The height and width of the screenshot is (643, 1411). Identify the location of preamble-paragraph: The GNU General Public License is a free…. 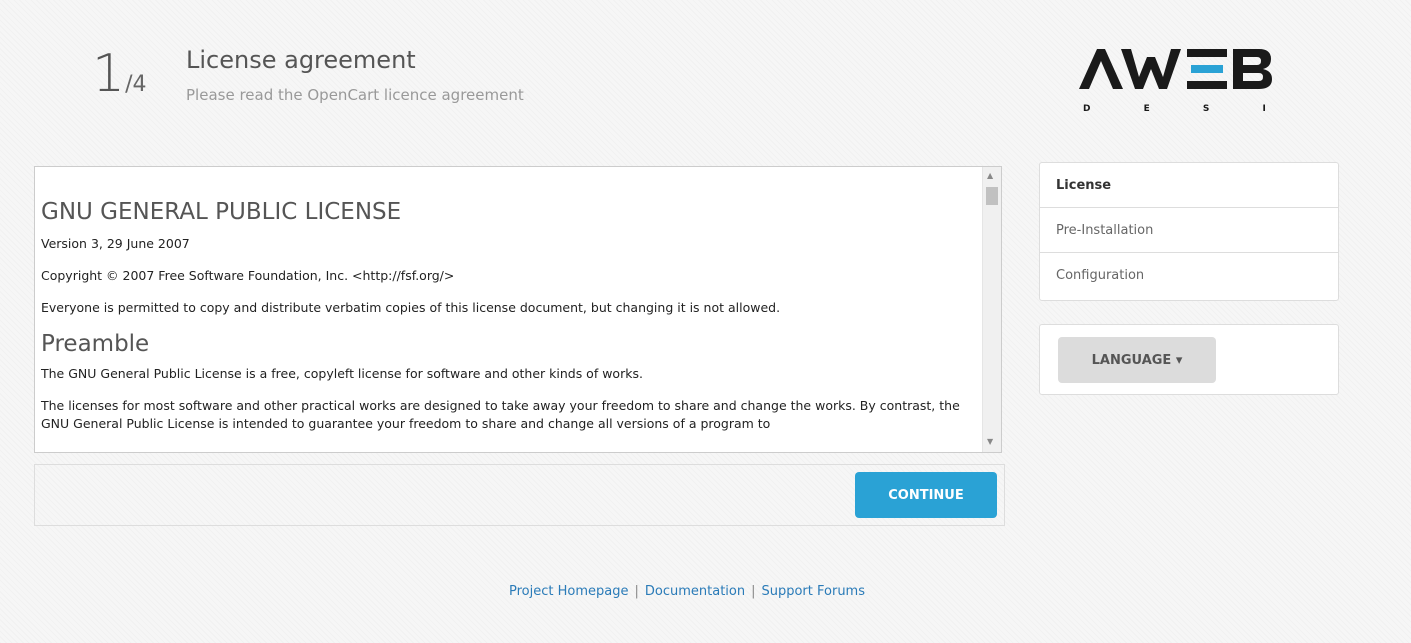
(342, 373).